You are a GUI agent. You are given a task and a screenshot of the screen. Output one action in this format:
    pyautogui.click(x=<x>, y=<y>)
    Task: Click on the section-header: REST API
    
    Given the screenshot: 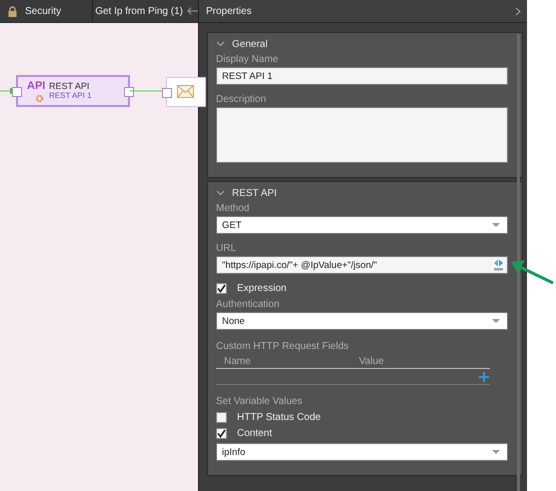 What is the action you would take?
    pyautogui.click(x=362, y=193)
    